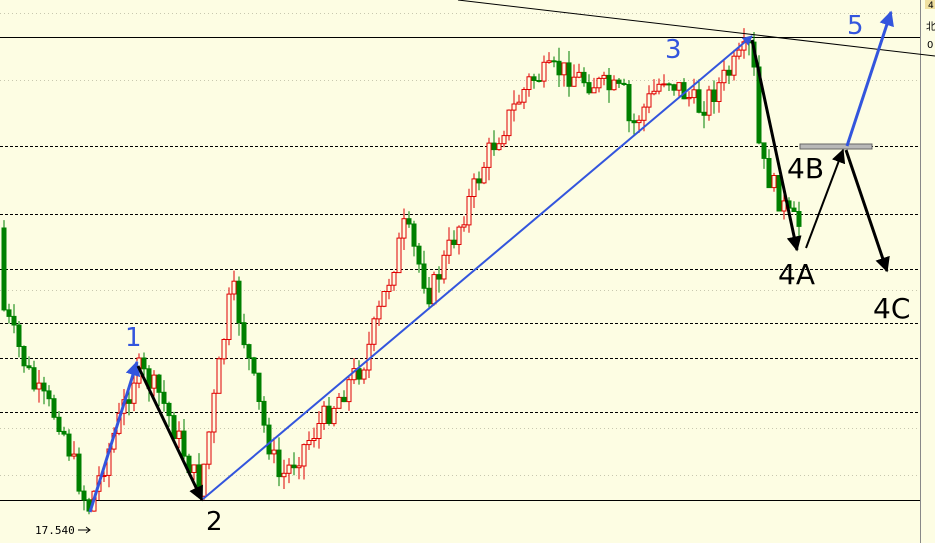 This screenshot has height=543, width=935. Describe the element at coordinates (214, 522) in the screenshot. I see `wave-label-2: 2` at that location.